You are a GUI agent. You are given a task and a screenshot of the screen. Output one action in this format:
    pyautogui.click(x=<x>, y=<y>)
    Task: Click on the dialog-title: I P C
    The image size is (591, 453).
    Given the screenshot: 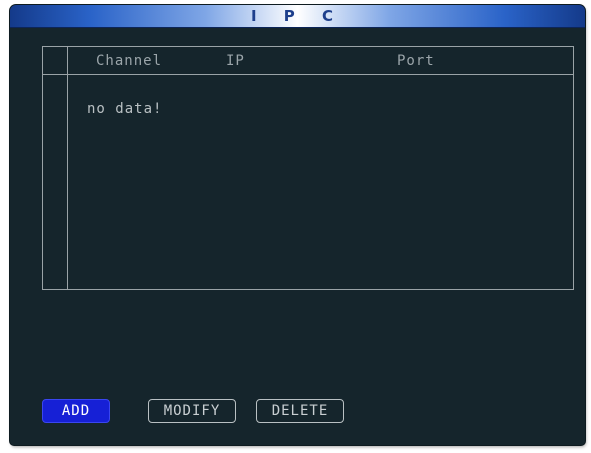 What is the action you would take?
    pyautogui.click(x=297, y=16)
    